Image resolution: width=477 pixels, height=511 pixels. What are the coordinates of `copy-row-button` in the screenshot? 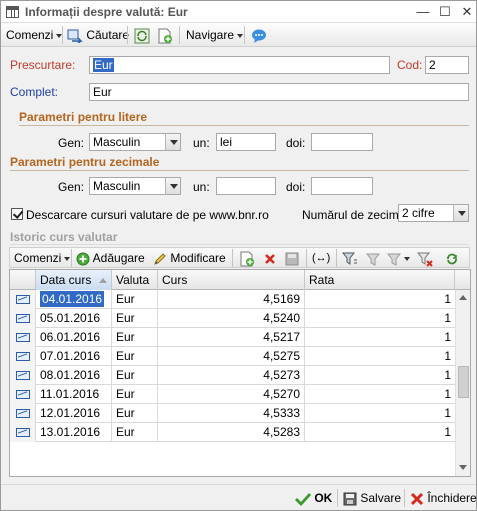 It's located at (247, 258).